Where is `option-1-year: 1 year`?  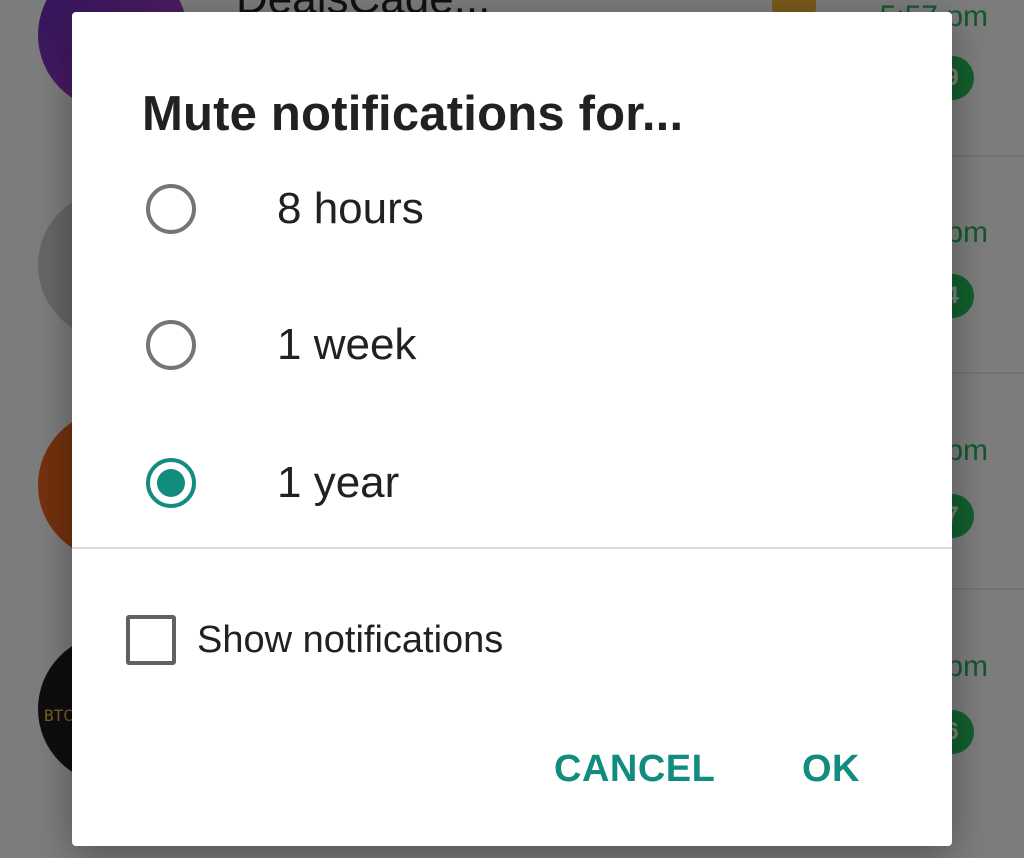
option-1-year: 1 year is located at coordinates (512, 483).